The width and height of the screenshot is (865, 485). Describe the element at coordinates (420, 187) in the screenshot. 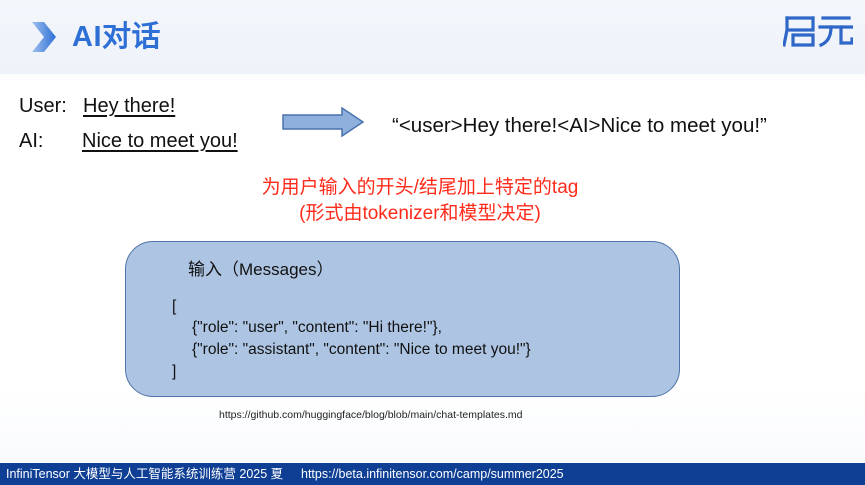

I see `note-line-1: 为用户输入的开头/结尾加上特定的tag` at that location.